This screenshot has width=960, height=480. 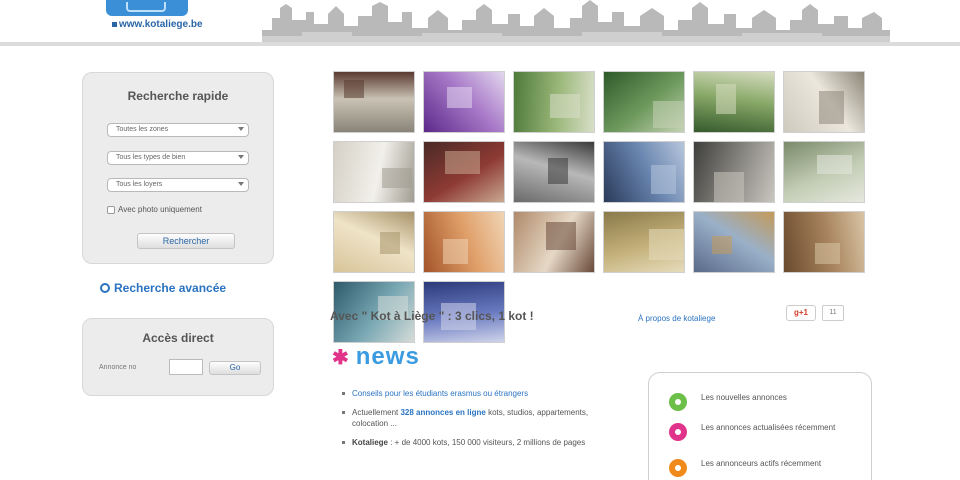 I want to click on photo-lamp-room, so click(x=464, y=242).